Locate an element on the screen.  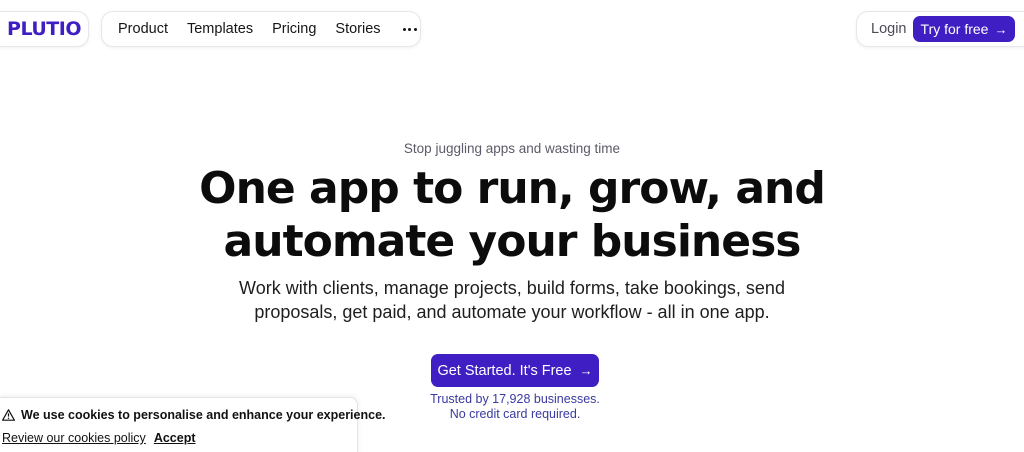
plutio-logo: PLUTIO is located at coordinates (44, 29).